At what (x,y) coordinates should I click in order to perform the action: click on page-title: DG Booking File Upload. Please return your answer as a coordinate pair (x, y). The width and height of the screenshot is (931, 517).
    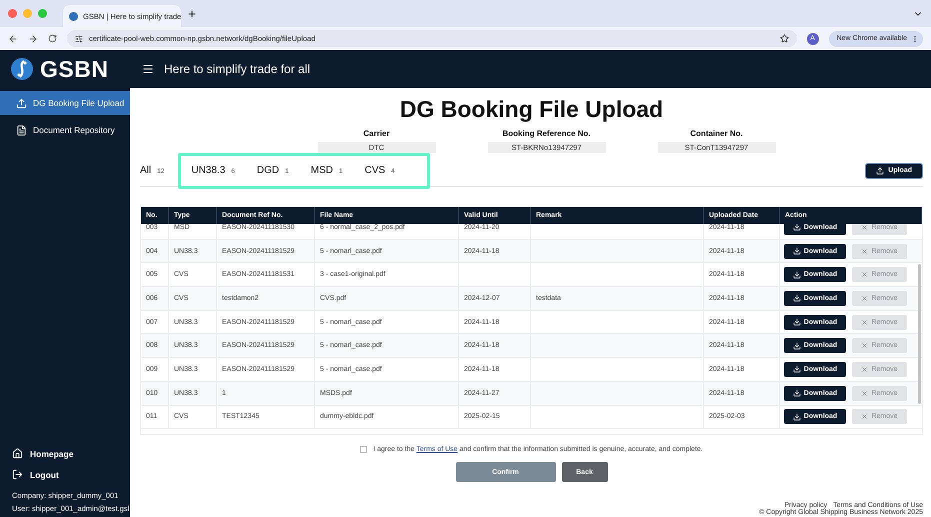
    Looking at the image, I should click on (531, 109).